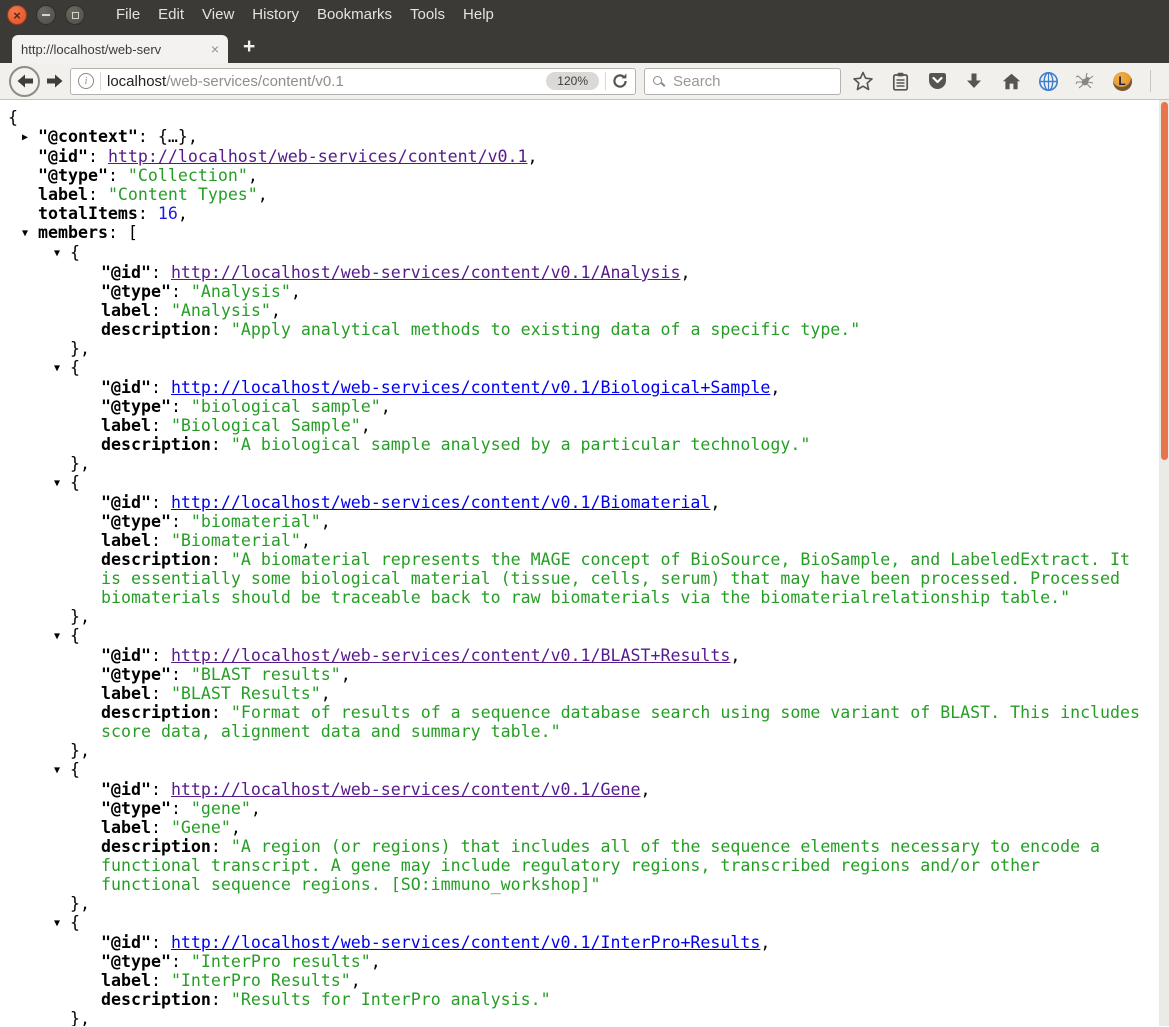 The width and height of the screenshot is (1169, 1027). I want to click on spider-icon, so click(1084, 80).